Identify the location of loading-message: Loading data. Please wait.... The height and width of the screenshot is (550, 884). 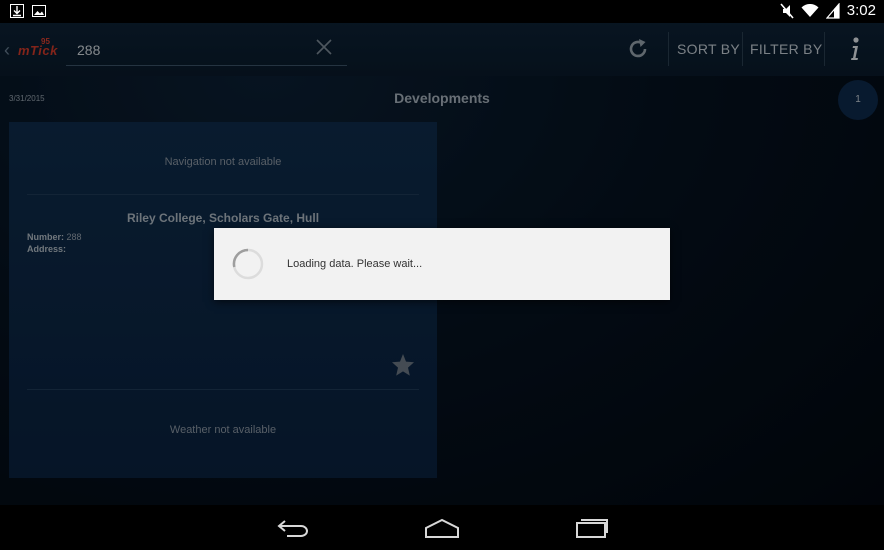
(355, 264).